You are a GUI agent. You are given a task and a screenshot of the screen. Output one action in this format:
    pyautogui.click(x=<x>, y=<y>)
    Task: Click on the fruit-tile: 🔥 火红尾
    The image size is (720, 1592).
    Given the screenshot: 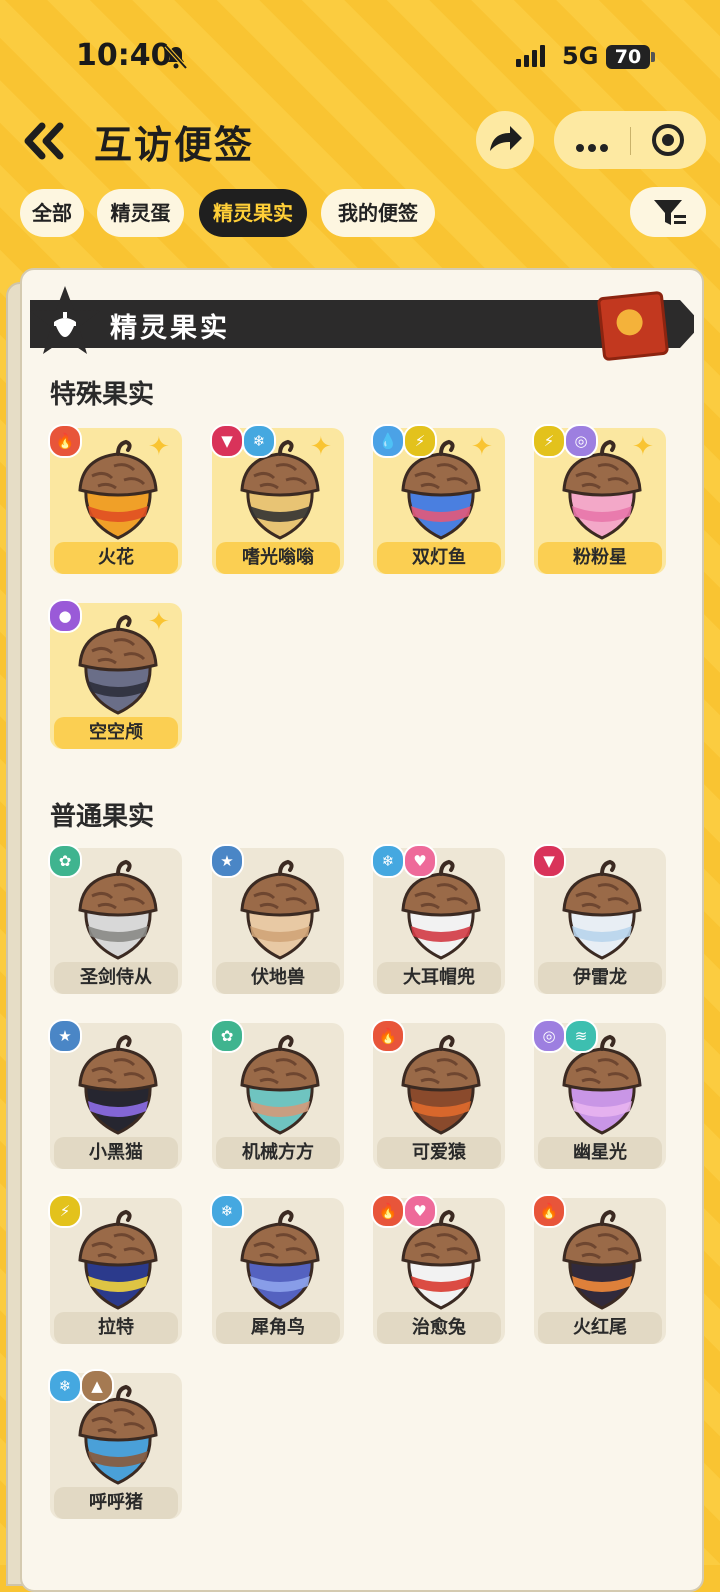 What is the action you would take?
    pyautogui.click(x=599, y=1269)
    